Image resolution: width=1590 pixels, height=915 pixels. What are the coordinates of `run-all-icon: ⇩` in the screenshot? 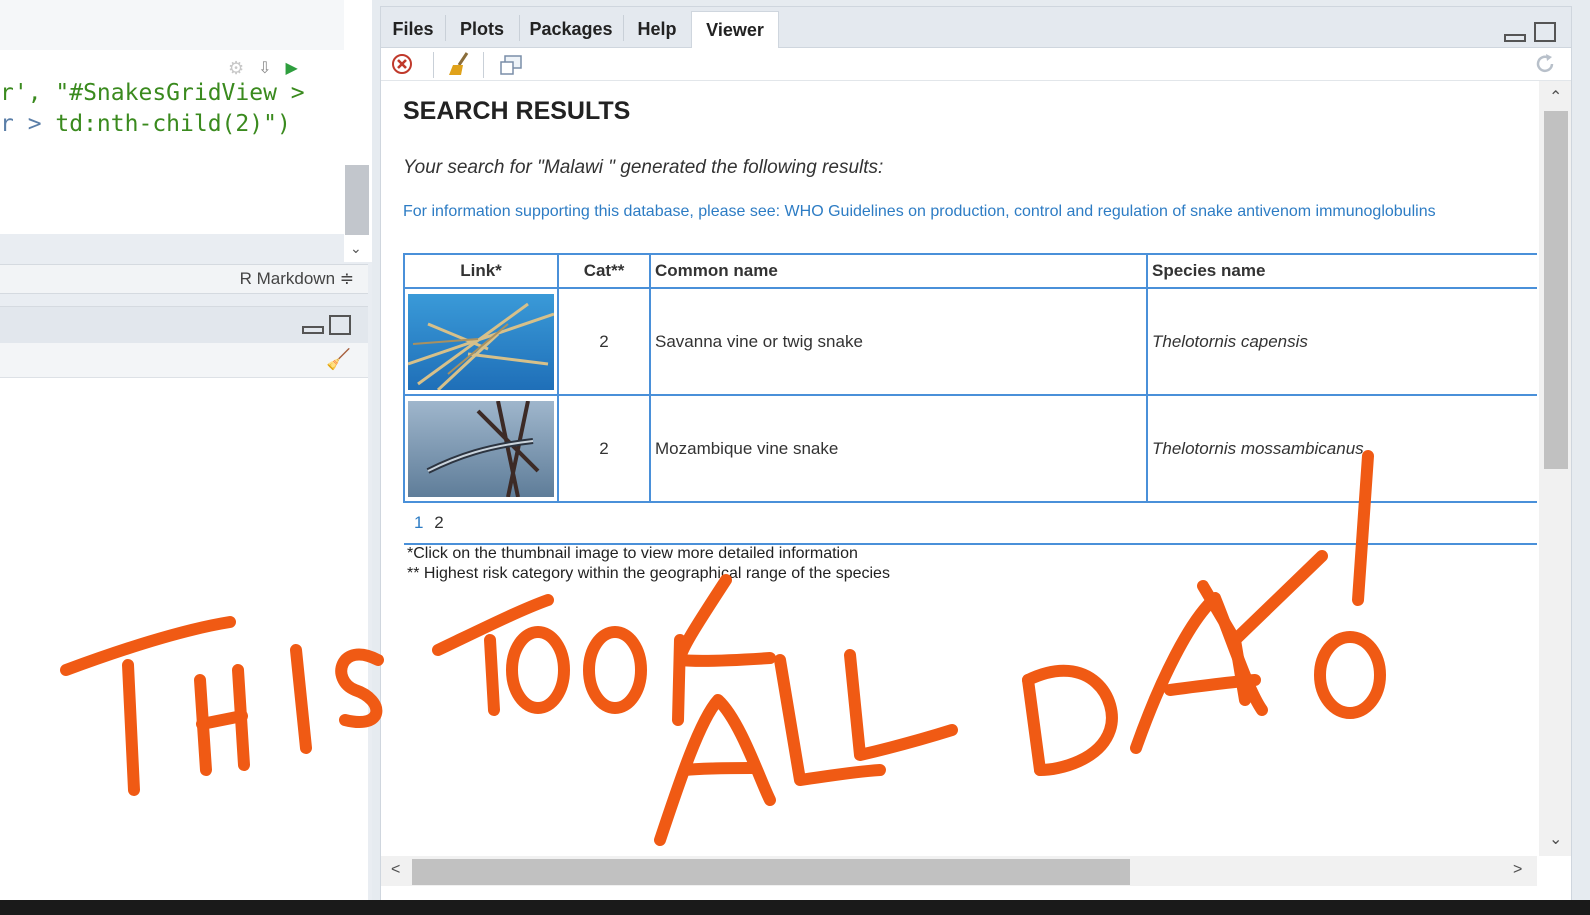 It's located at (264, 68).